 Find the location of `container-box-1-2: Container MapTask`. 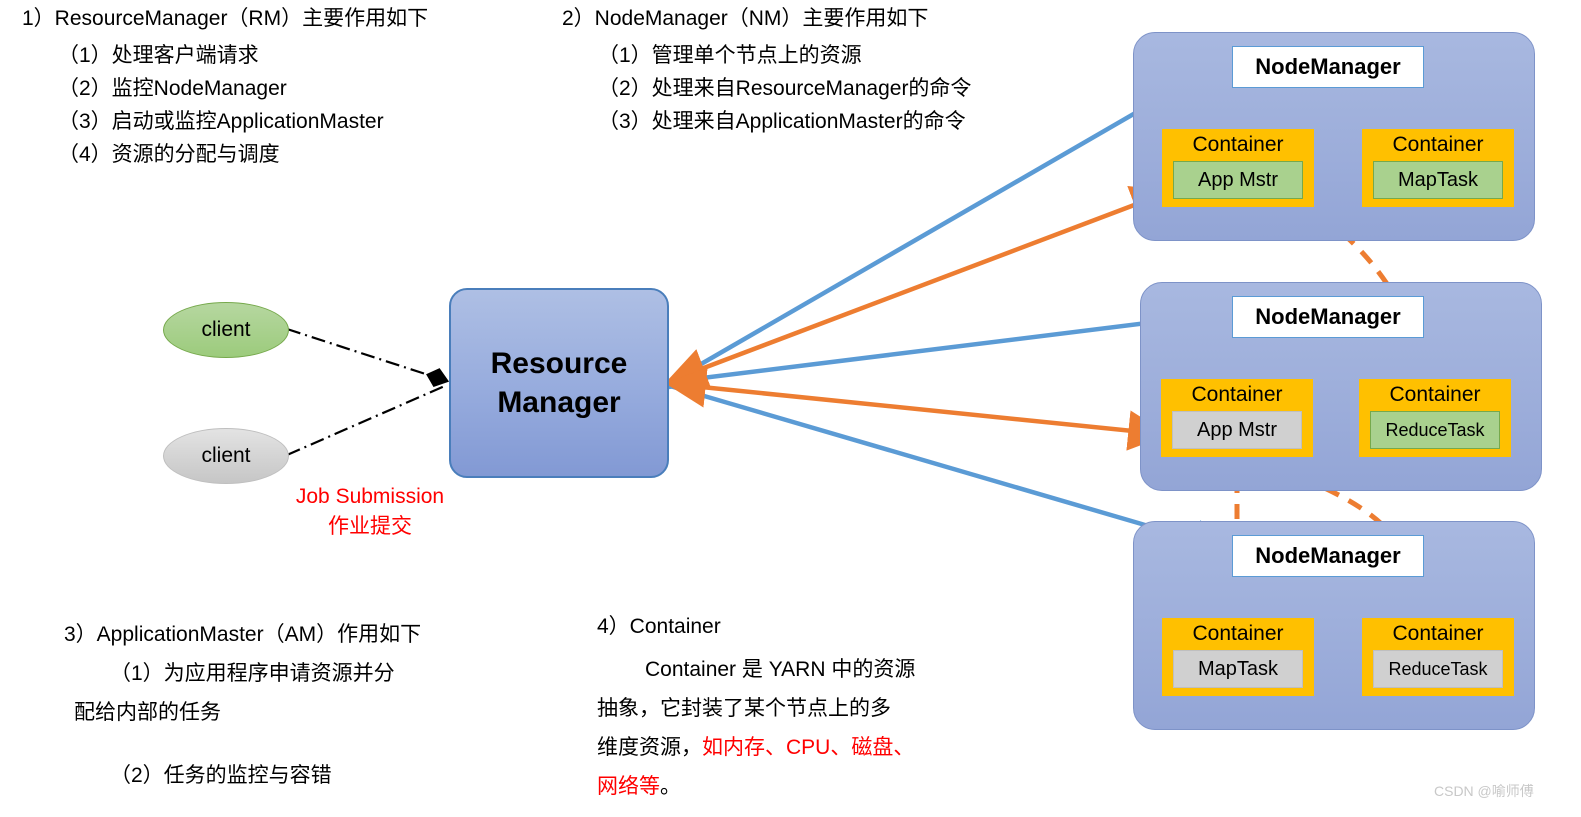

container-box-1-2: Container MapTask is located at coordinates (1438, 168).